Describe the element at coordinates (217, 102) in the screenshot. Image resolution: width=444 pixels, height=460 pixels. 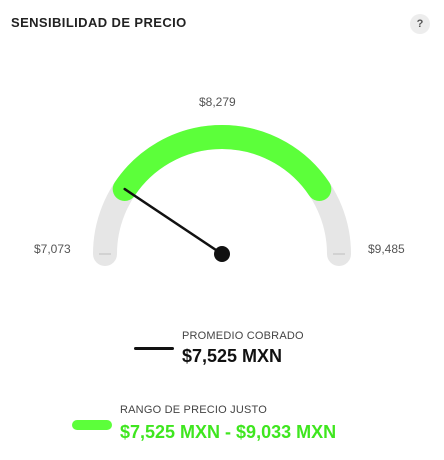
I see `gauge-mid-label: $8,279` at that location.